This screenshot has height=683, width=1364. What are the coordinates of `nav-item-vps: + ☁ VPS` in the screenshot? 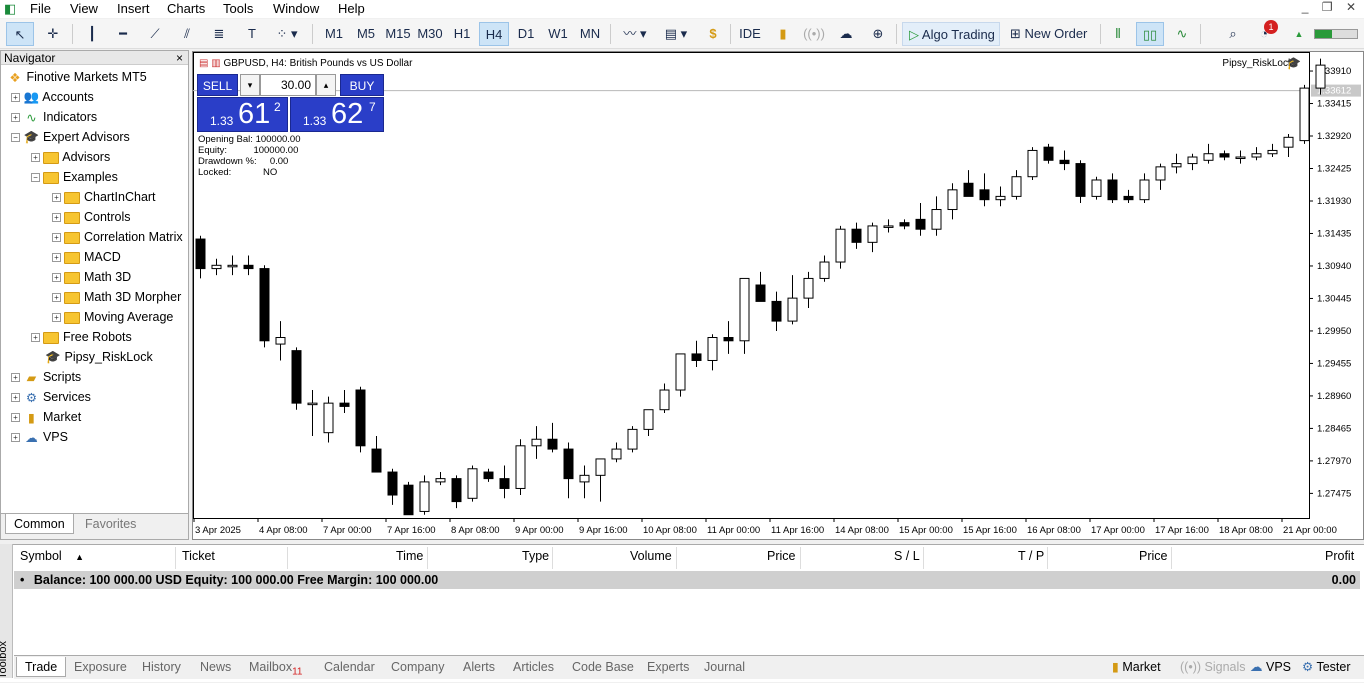 It's located at (39, 437).